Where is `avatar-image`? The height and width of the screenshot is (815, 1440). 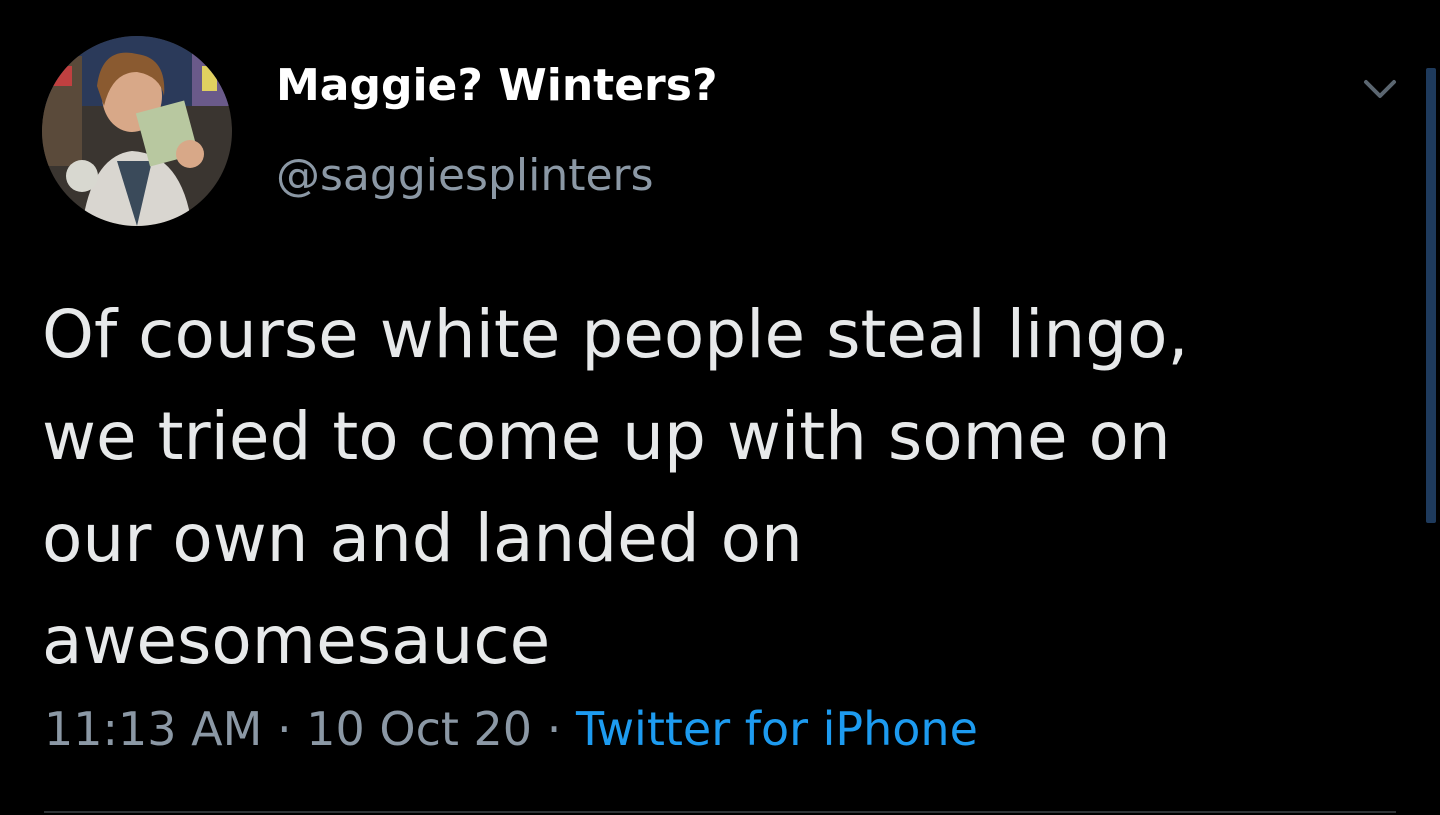
avatar-image is located at coordinates (137, 131).